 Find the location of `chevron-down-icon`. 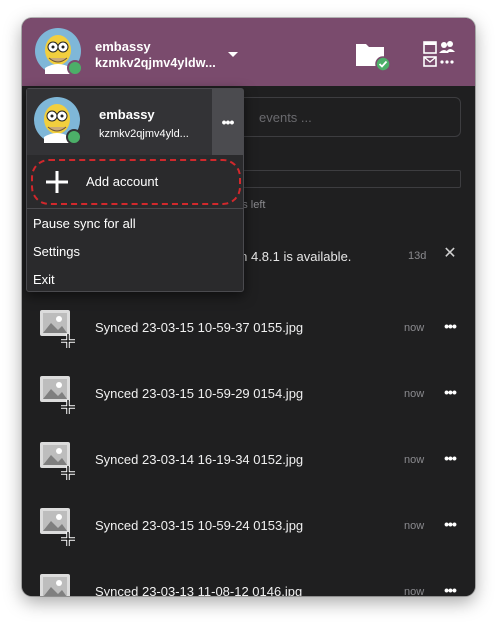

chevron-down-icon is located at coordinates (233, 54).